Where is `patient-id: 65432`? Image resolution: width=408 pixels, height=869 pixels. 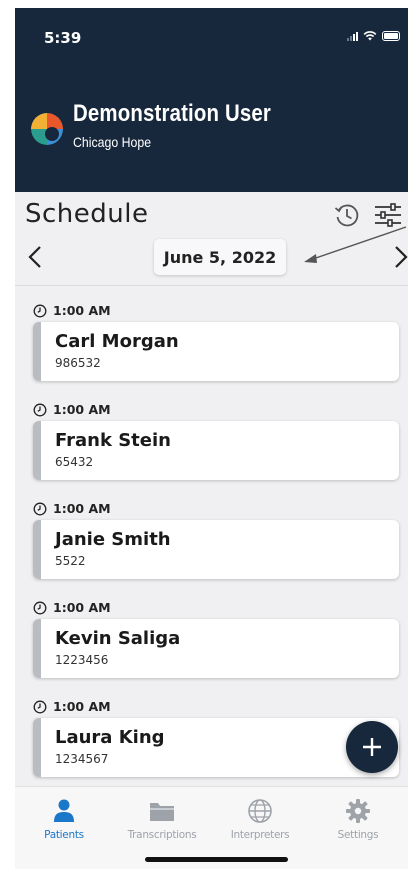 patient-id: 65432 is located at coordinates (74, 462).